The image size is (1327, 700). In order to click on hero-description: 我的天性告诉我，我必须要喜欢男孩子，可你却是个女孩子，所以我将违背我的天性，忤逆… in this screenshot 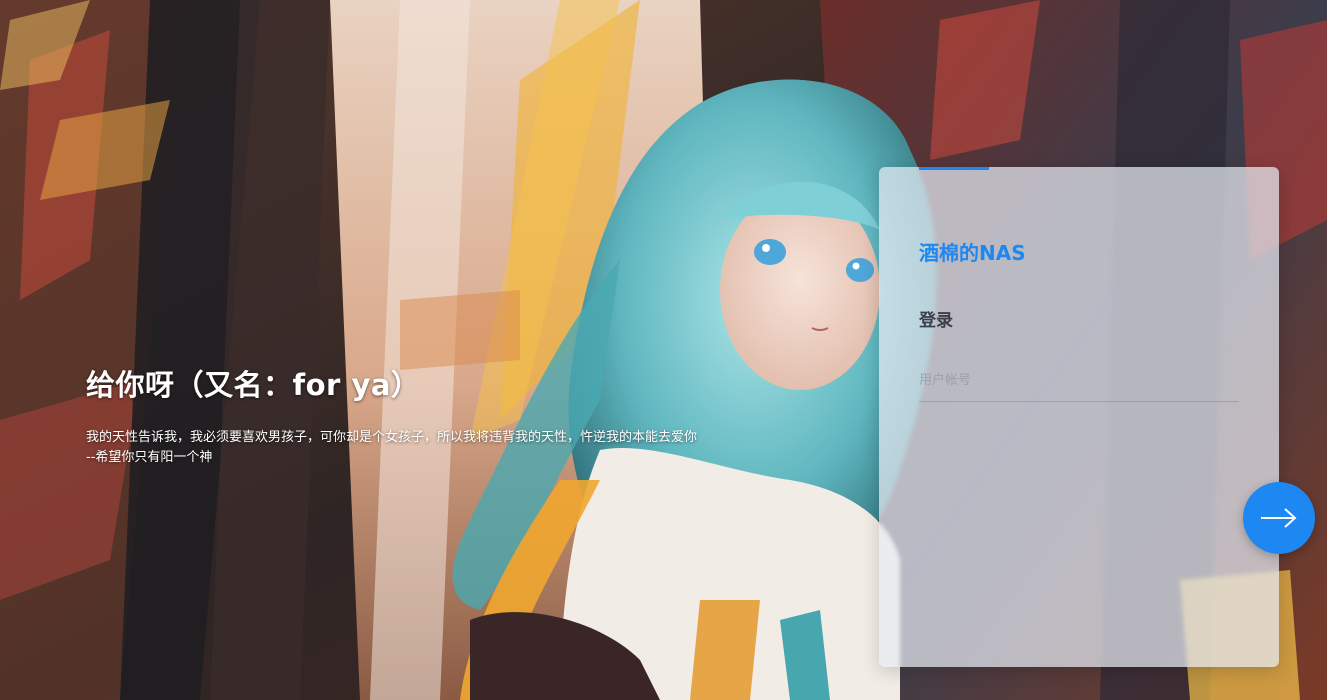, I will do `click(446, 448)`.